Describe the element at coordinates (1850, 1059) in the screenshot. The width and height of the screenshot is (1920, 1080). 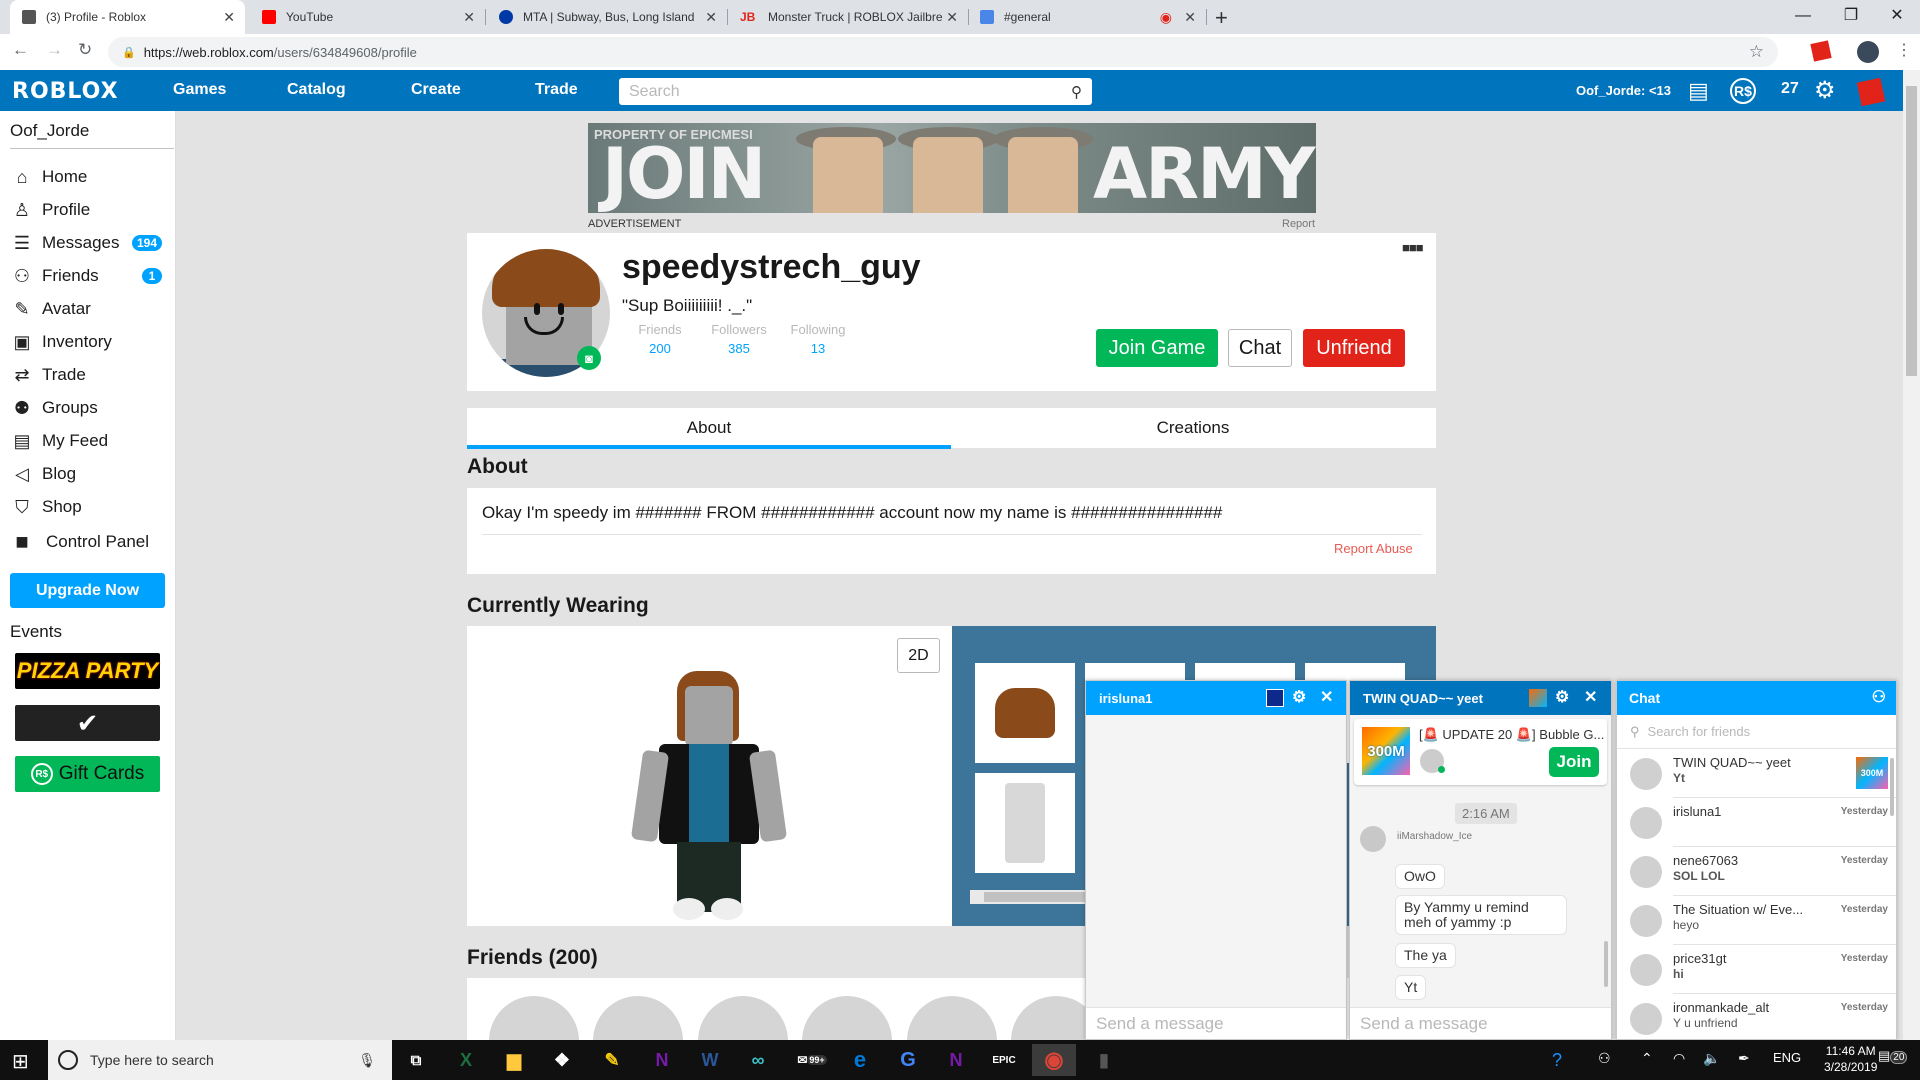
I see `system-clock: 11:46 AM 3/28/2019` at that location.